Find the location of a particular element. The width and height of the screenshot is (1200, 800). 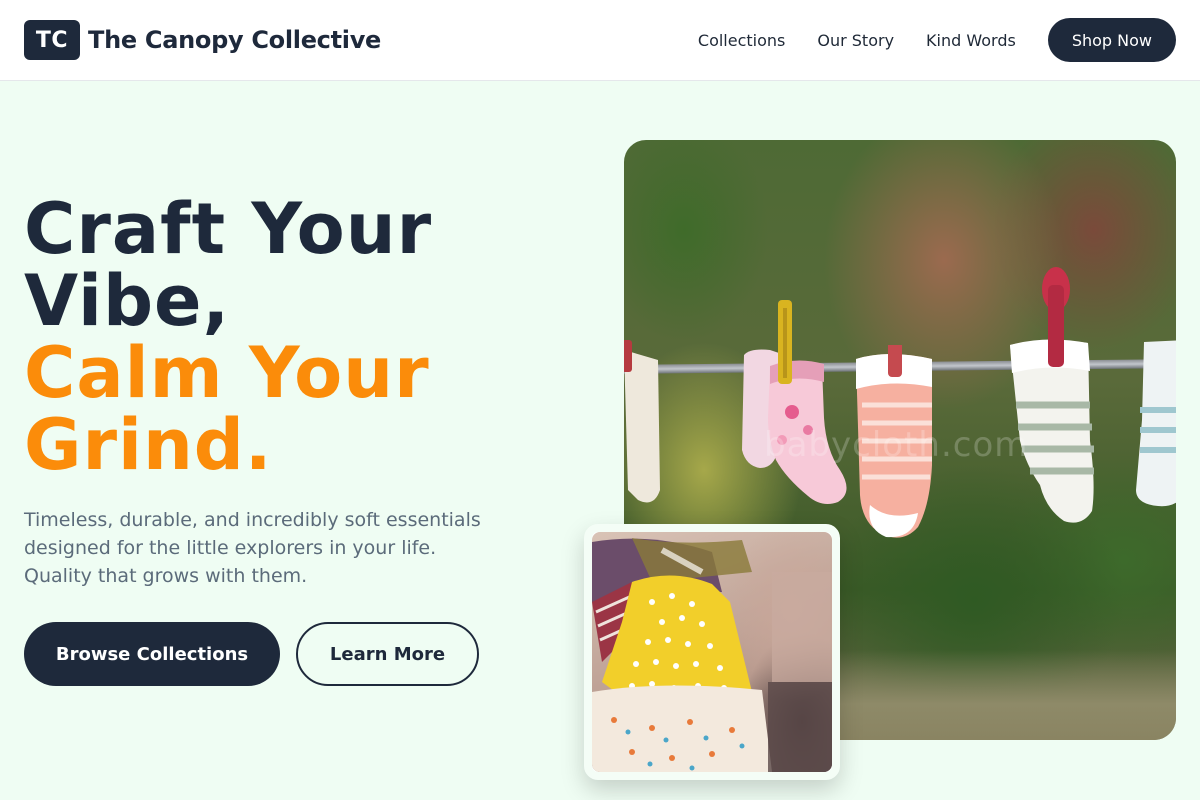

nav-link-collections: Collections is located at coordinates (741, 40).